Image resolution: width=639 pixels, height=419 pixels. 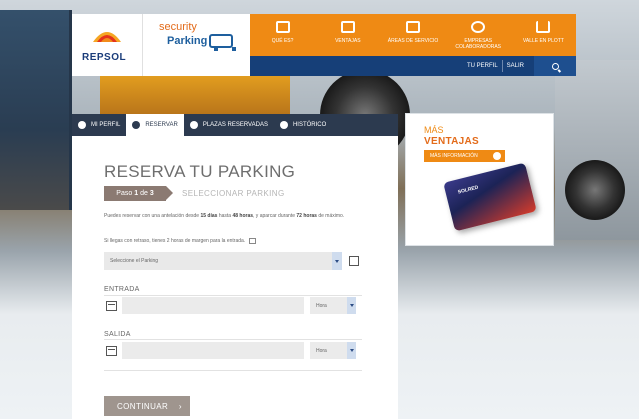 I want to click on lifebuoy-icon, so click(x=478, y=27).